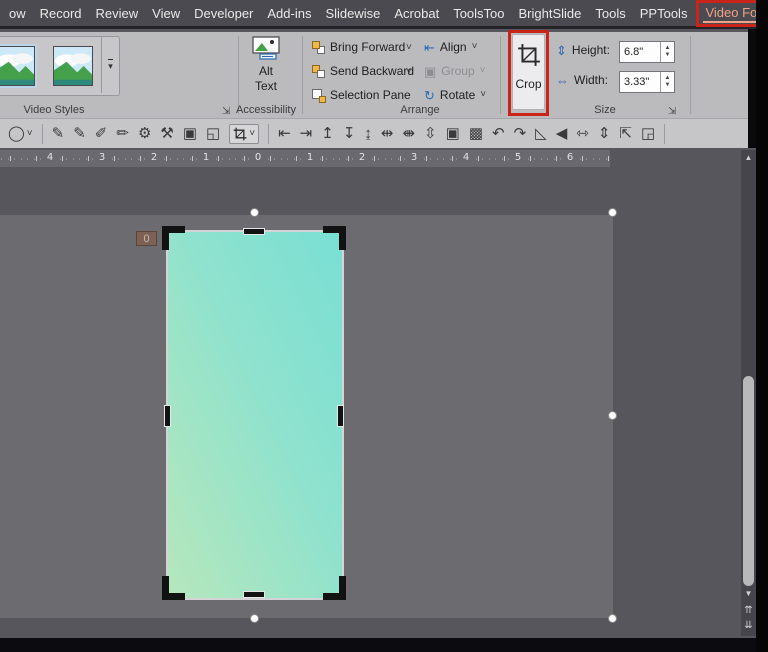 Image resolution: width=768 pixels, height=652 pixels. I want to click on gallery-more-button: ▾, so click(110, 65).